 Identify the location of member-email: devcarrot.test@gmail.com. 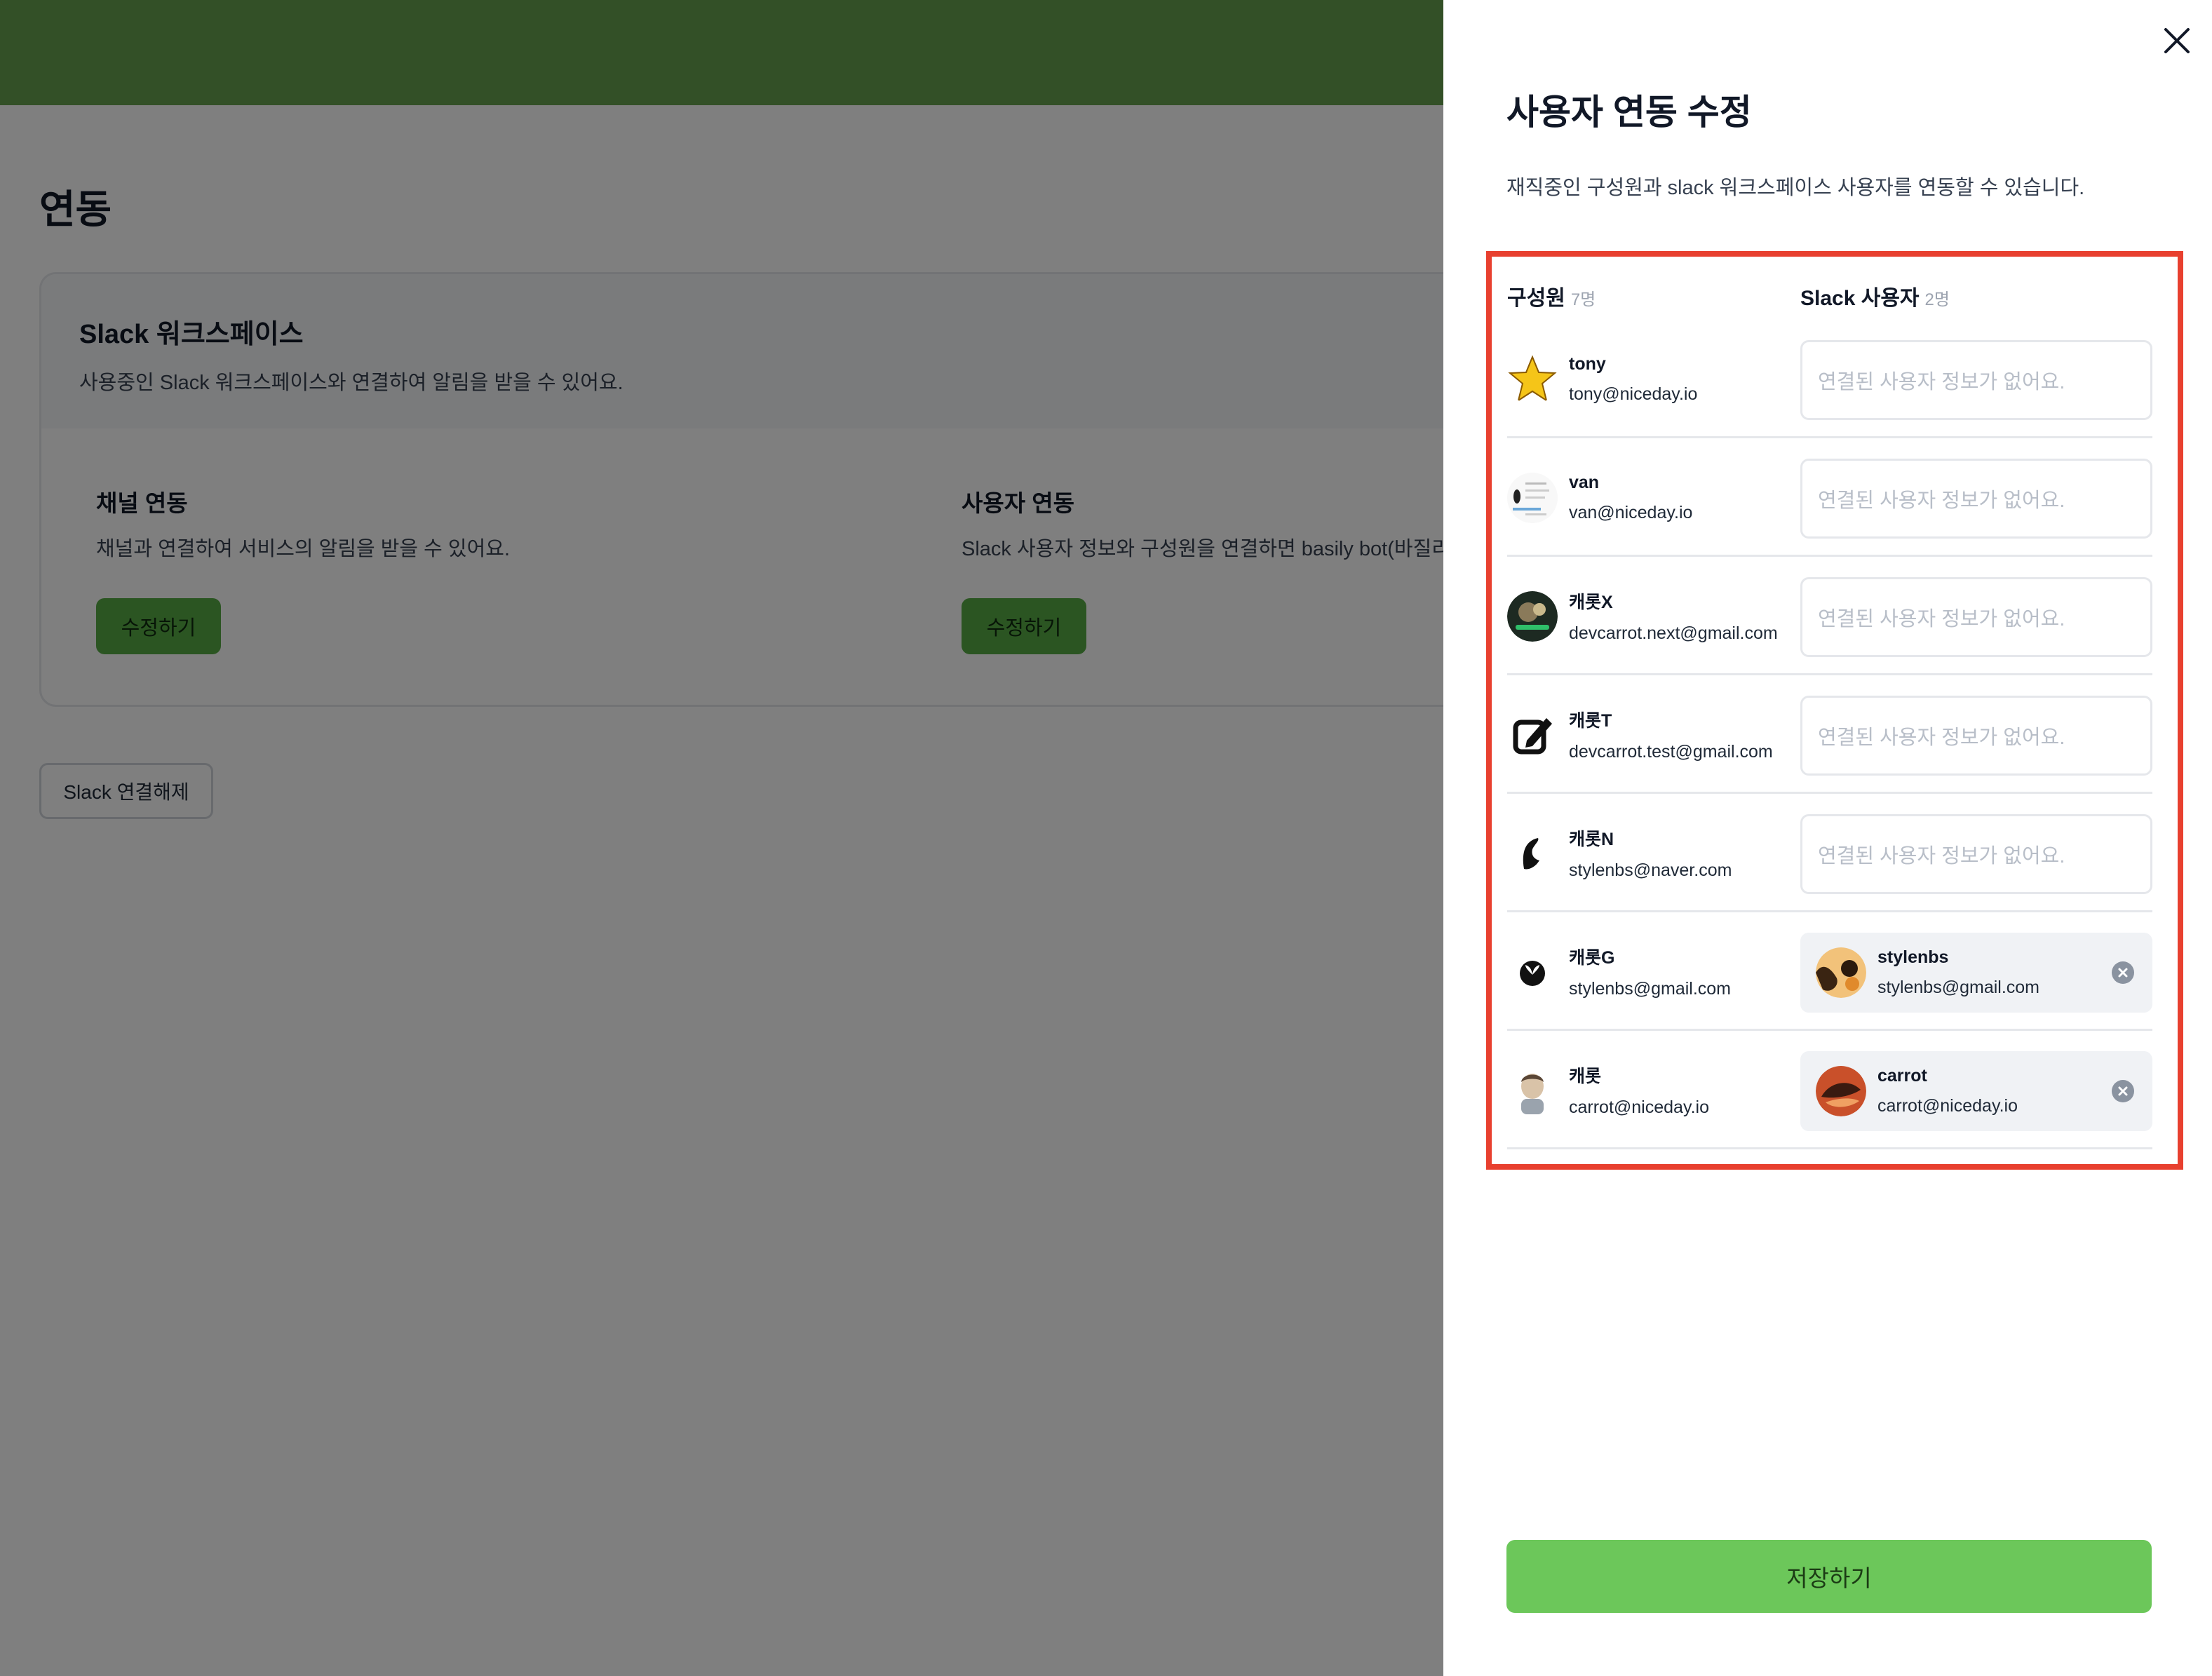
(1671, 752).